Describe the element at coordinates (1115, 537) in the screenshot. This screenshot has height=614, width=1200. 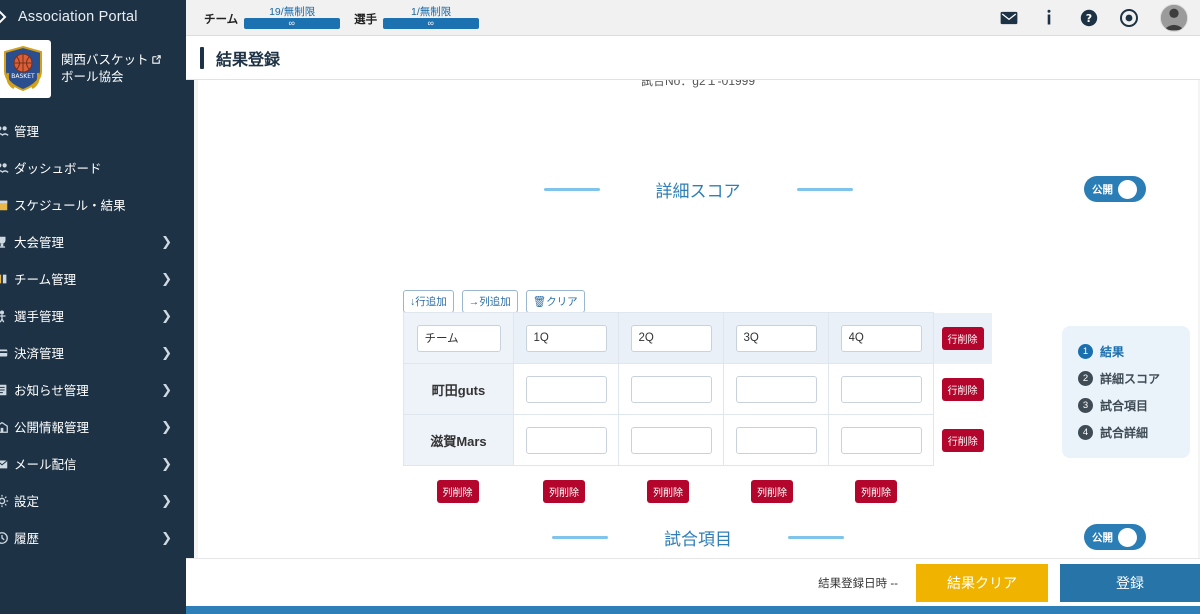
I see `publish-toggle-match-items: 公開` at that location.